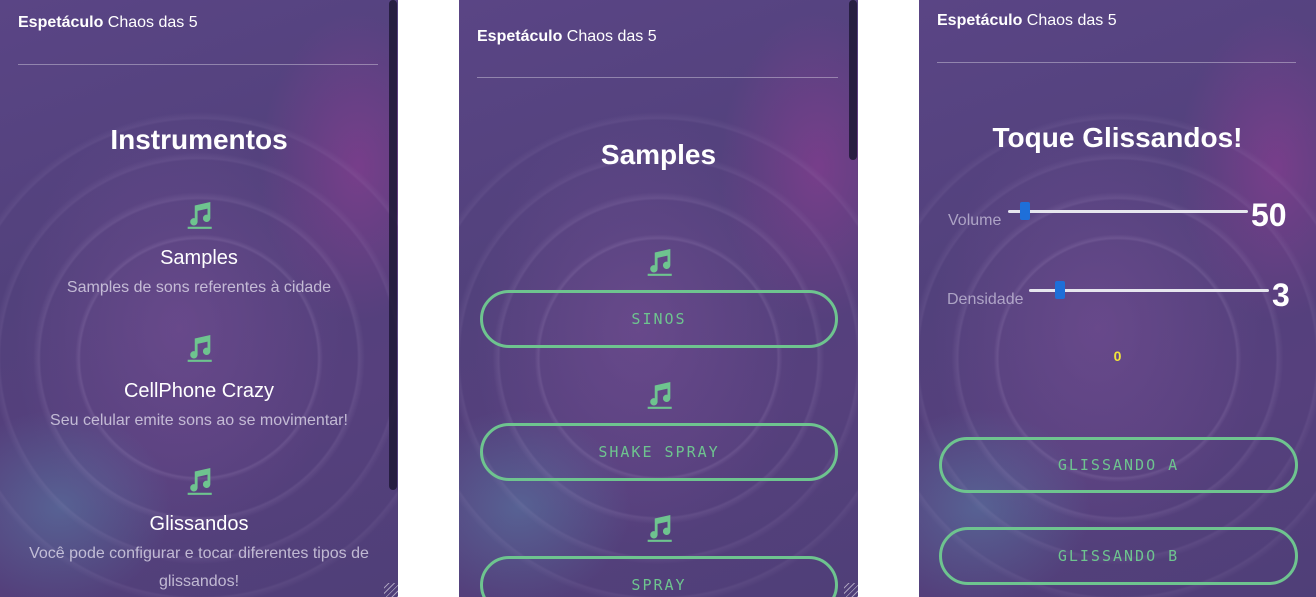 This screenshot has width=1316, height=597. Describe the element at coordinates (659, 319) in the screenshot. I see `sinos-button: SINOS` at that location.